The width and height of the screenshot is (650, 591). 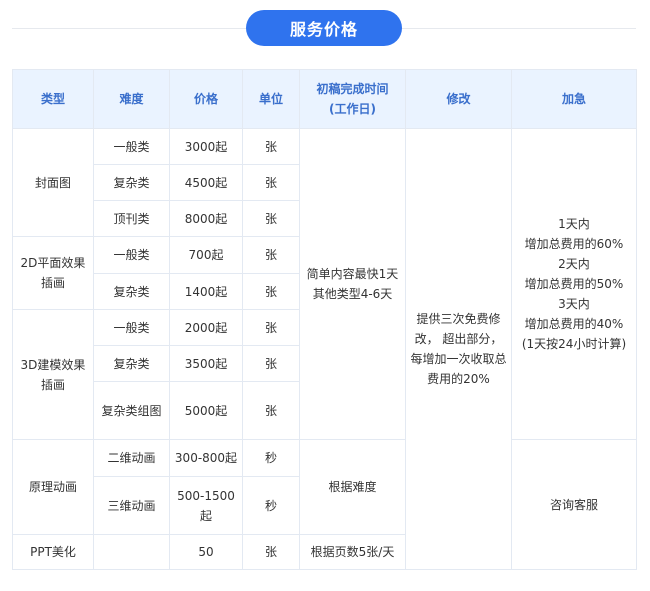 I want to click on rush-line: 3天内, so click(x=574, y=304).